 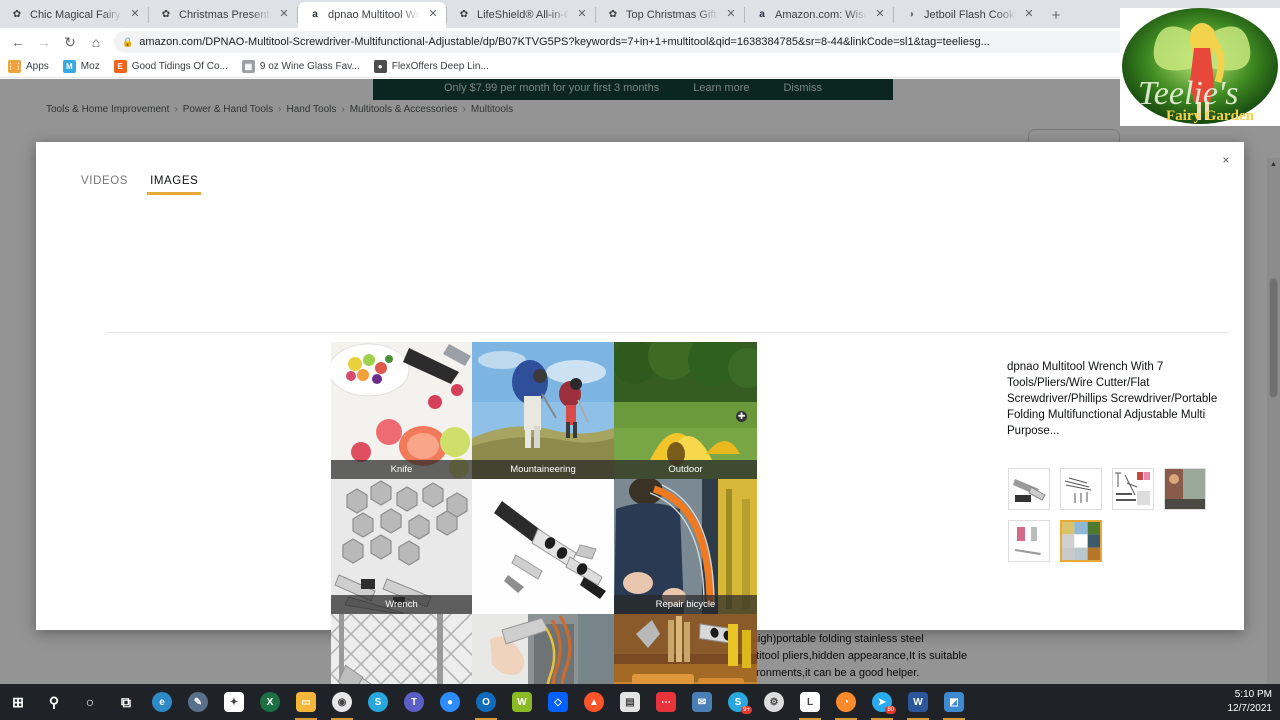 What do you see at coordinates (37, 66) in the screenshot?
I see `bookmark-label: Apps` at bounding box center [37, 66].